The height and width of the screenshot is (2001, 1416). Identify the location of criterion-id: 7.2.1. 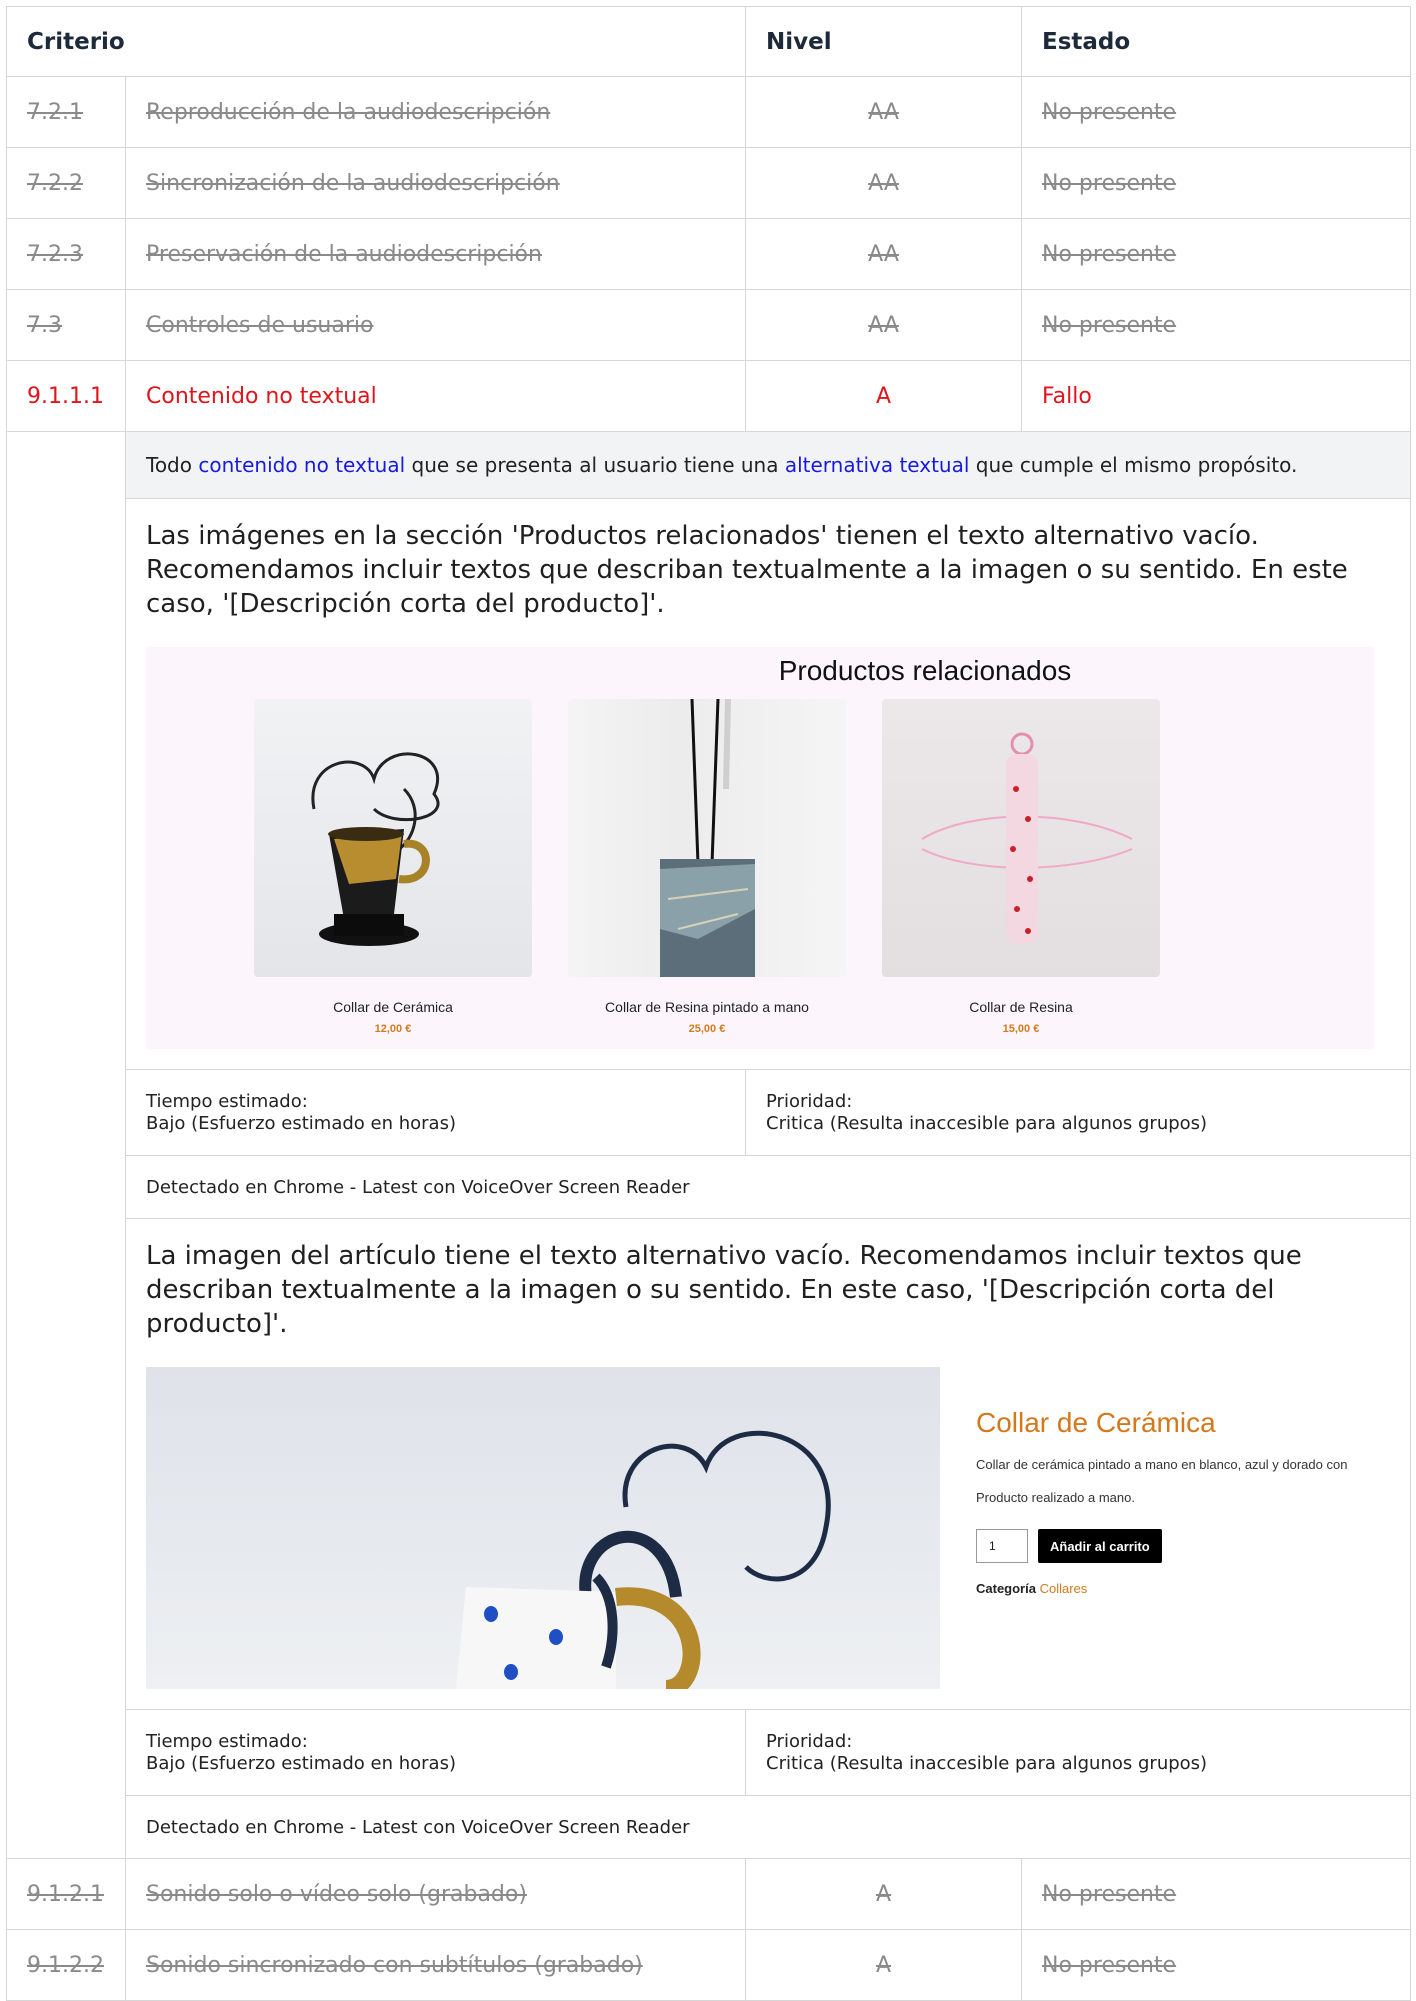
(66, 112).